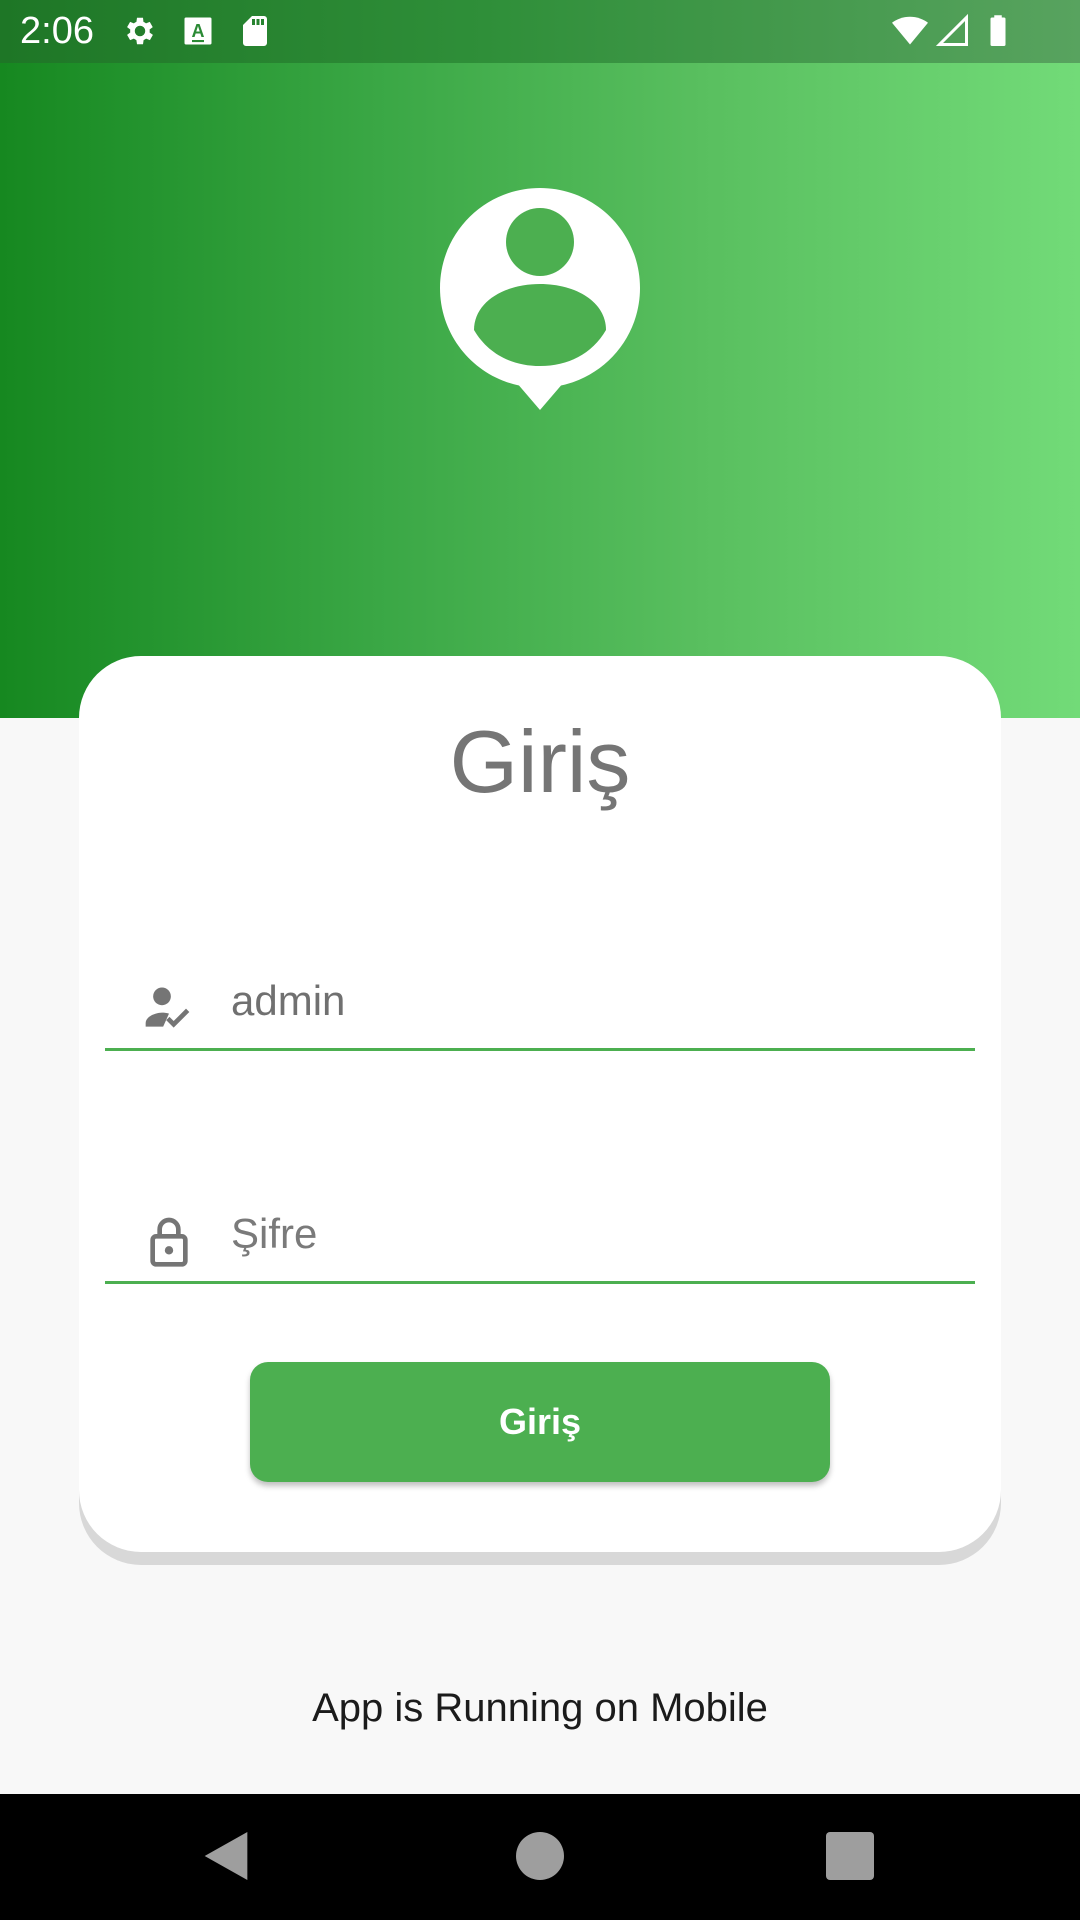  What do you see at coordinates (591, 1234) in the screenshot?
I see `password-input` at bounding box center [591, 1234].